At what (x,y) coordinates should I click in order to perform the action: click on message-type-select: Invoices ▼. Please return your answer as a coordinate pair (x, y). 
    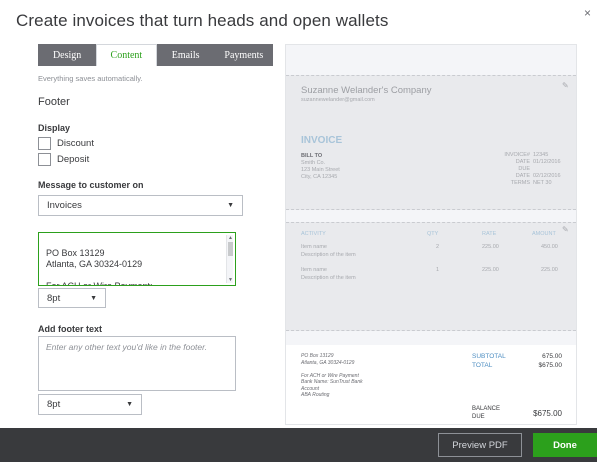
    Looking at the image, I should click on (140, 205).